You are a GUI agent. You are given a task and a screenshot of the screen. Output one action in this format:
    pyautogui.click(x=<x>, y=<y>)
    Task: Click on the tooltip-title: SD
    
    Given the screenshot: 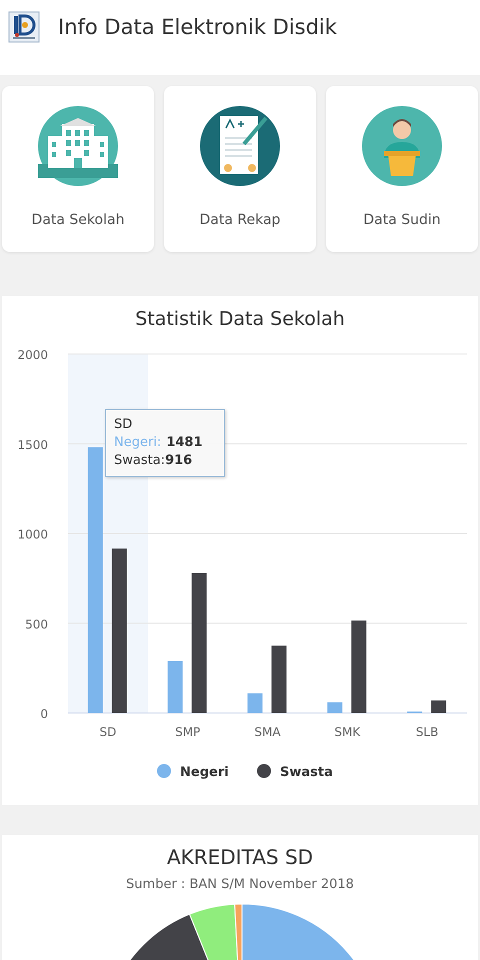 What is the action you would take?
    pyautogui.click(x=124, y=425)
    